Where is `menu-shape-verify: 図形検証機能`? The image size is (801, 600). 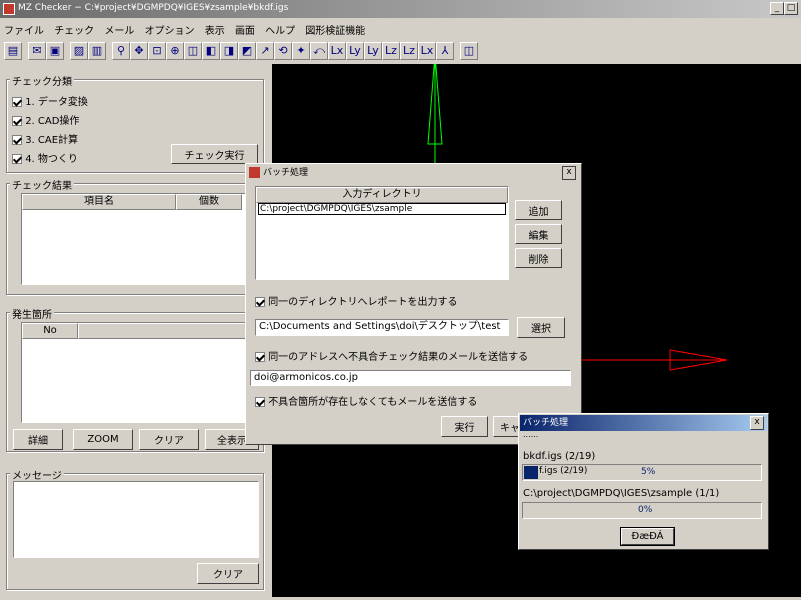 menu-shape-verify: 図形検証機能 is located at coordinates (335, 29).